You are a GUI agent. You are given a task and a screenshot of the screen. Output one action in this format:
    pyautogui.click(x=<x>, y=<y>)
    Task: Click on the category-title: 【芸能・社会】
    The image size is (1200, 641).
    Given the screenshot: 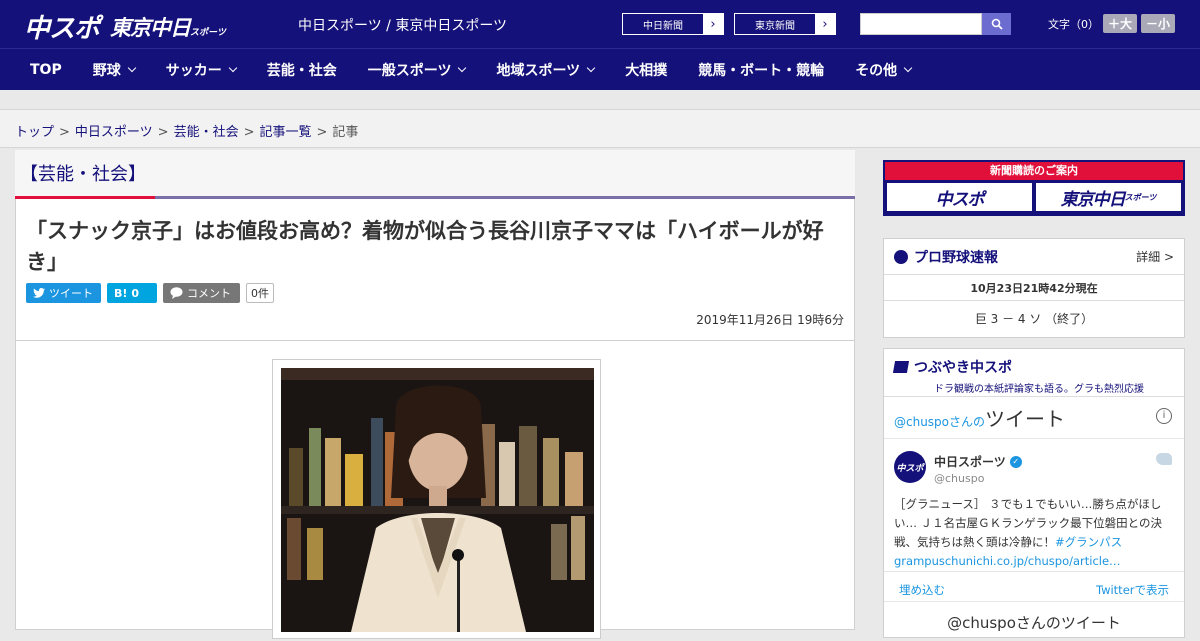 What is the action you would take?
    pyautogui.click(x=83, y=174)
    